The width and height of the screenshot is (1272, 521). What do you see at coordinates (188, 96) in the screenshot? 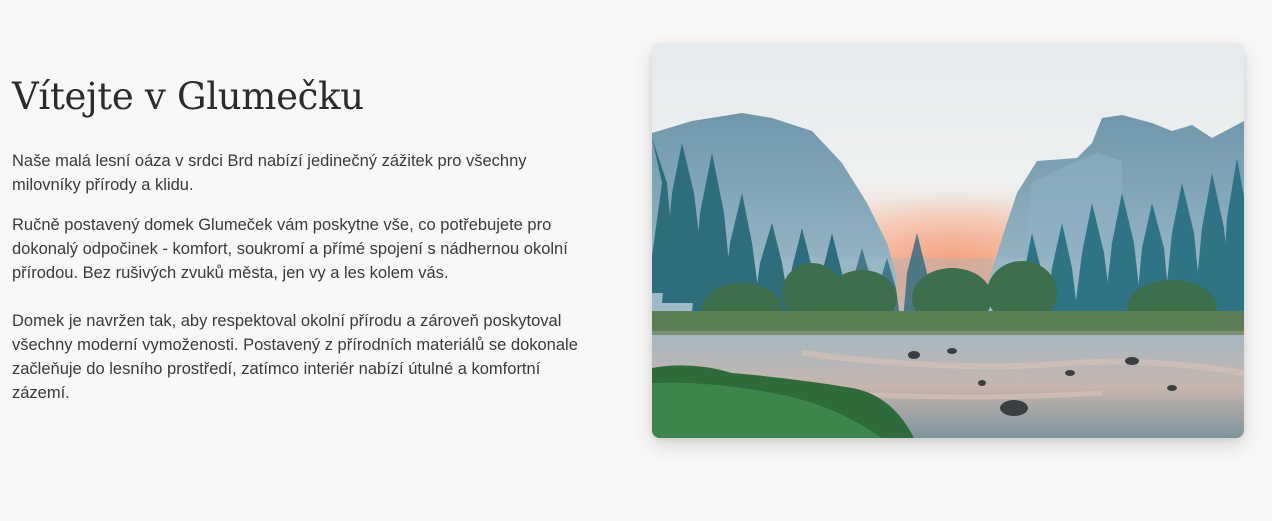
I see `welcome-title: Vítejte v Glumečku` at bounding box center [188, 96].